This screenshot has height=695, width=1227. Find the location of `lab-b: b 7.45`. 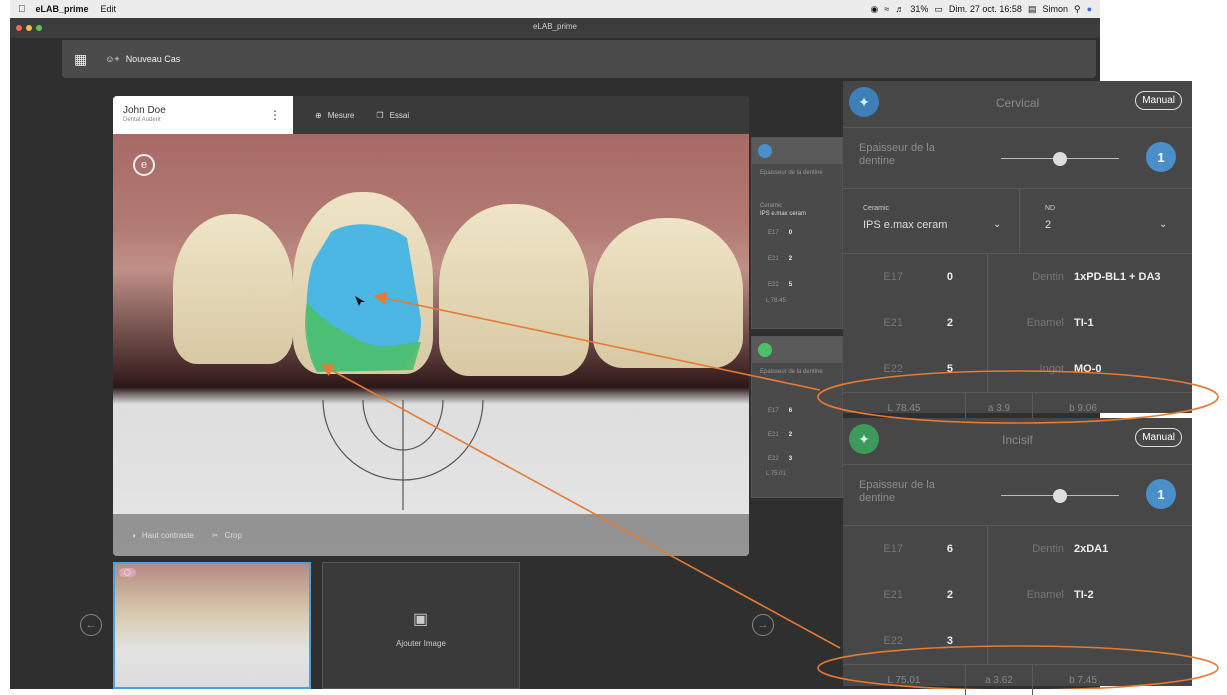

lab-b: b 7.45 is located at coordinates (1083, 680).